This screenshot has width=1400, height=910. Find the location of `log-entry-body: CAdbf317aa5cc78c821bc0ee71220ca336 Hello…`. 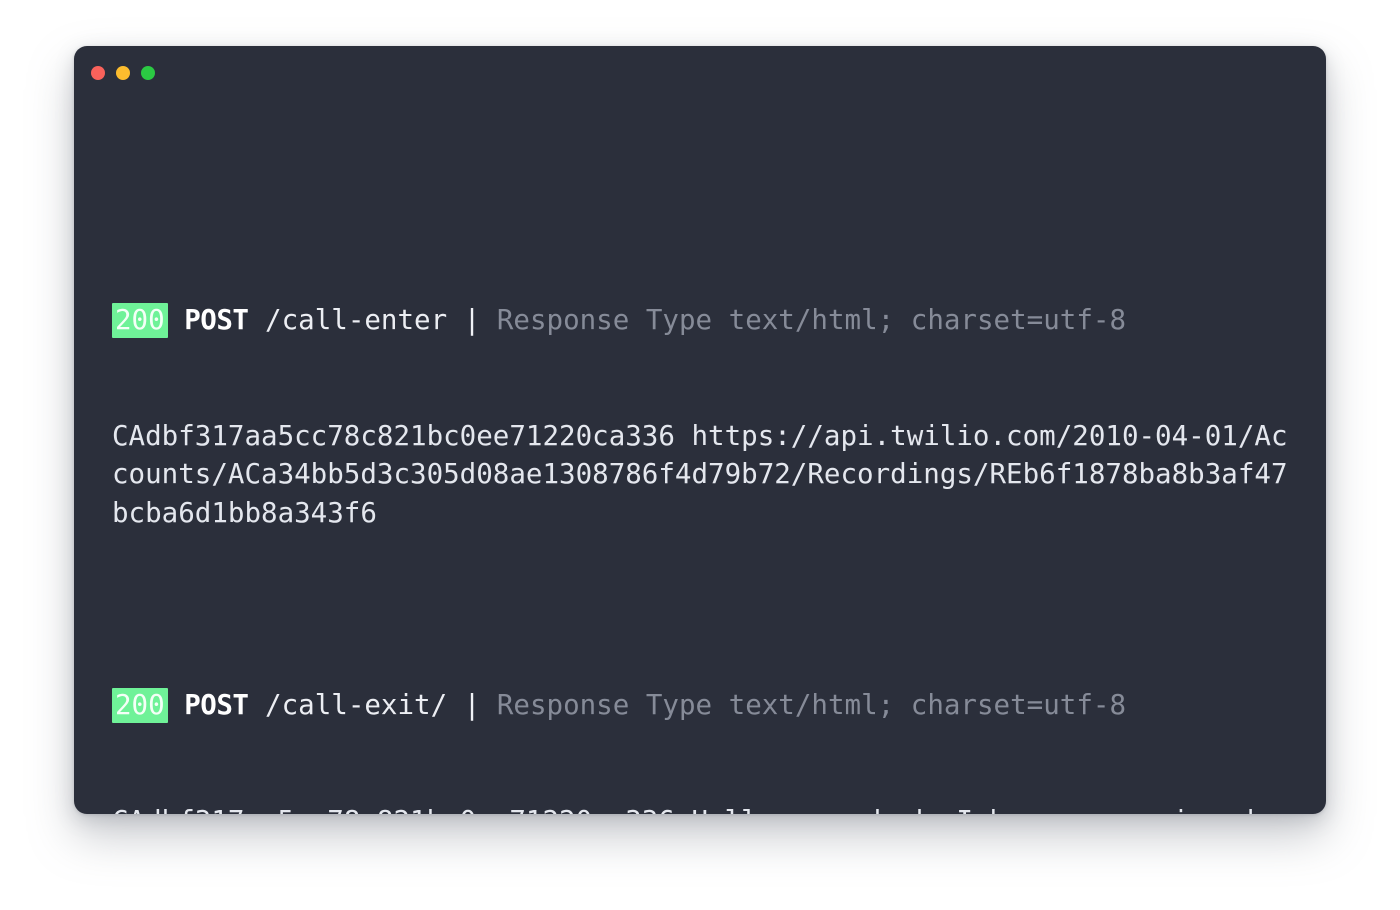

log-entry-body: CAdbf317aa5cc78c821bc0ee71220ca336 Hello… is located at coordinates (705, 808).